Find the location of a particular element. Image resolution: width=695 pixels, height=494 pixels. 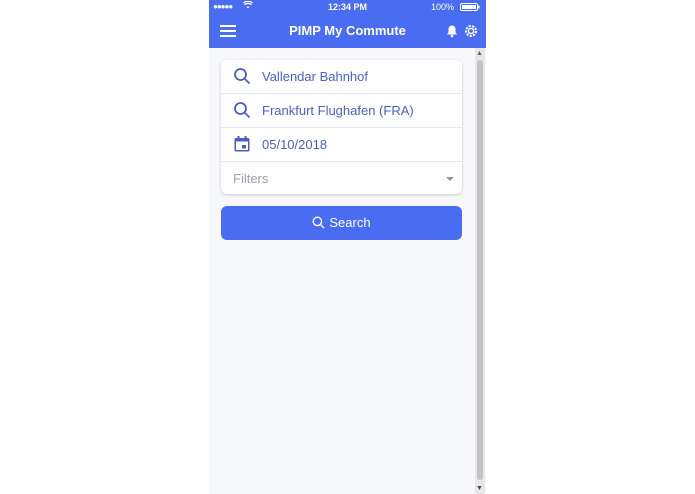

search-button-content: Search is located at coordinates (341, 222).